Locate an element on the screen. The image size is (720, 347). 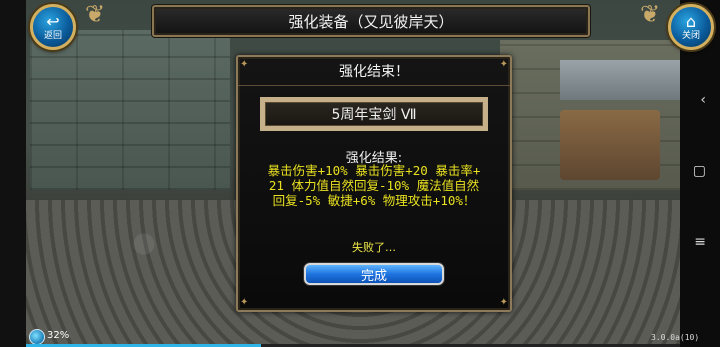
page-title: 强化装备（又见彼岸天） is located at coordinates (371, 21).